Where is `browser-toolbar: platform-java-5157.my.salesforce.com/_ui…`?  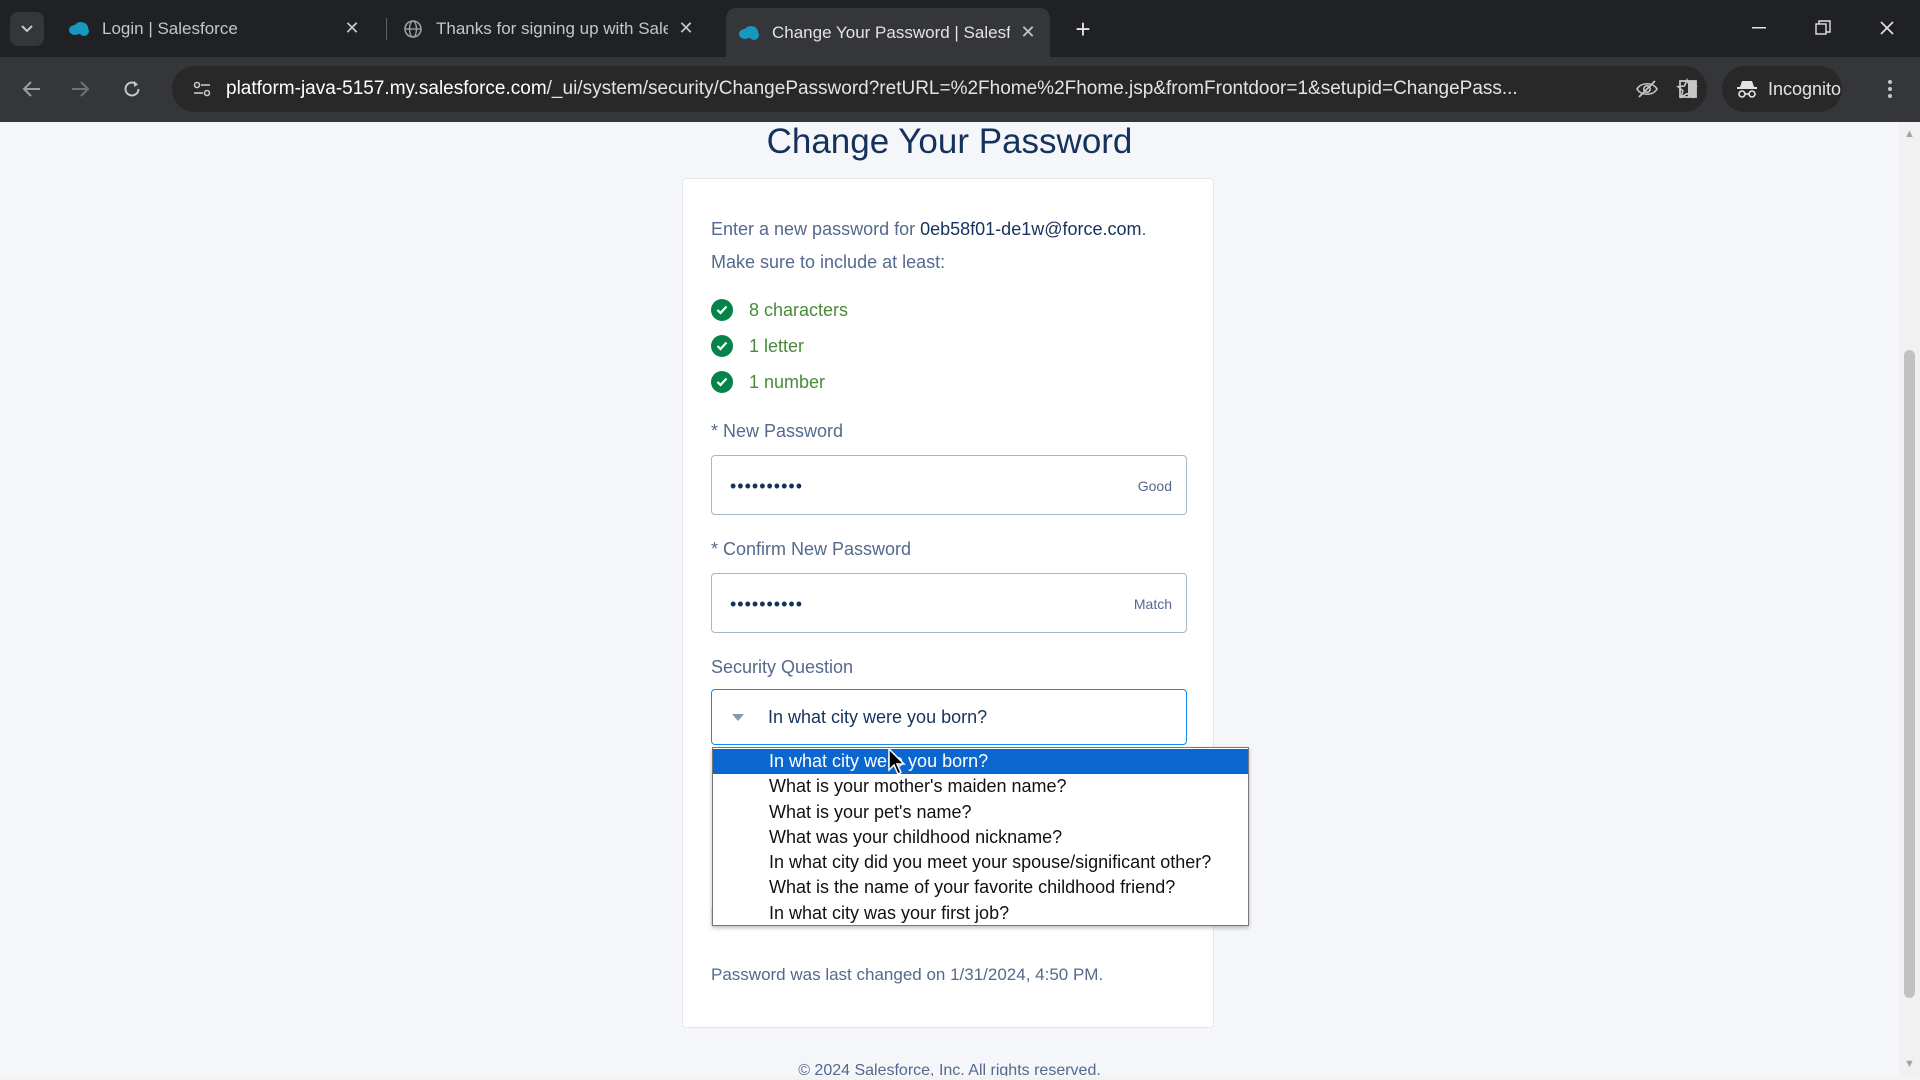 browser-toolbar: platform-java-5157.my.salesforce.com/_ui… is located at coordinates (960, 89).